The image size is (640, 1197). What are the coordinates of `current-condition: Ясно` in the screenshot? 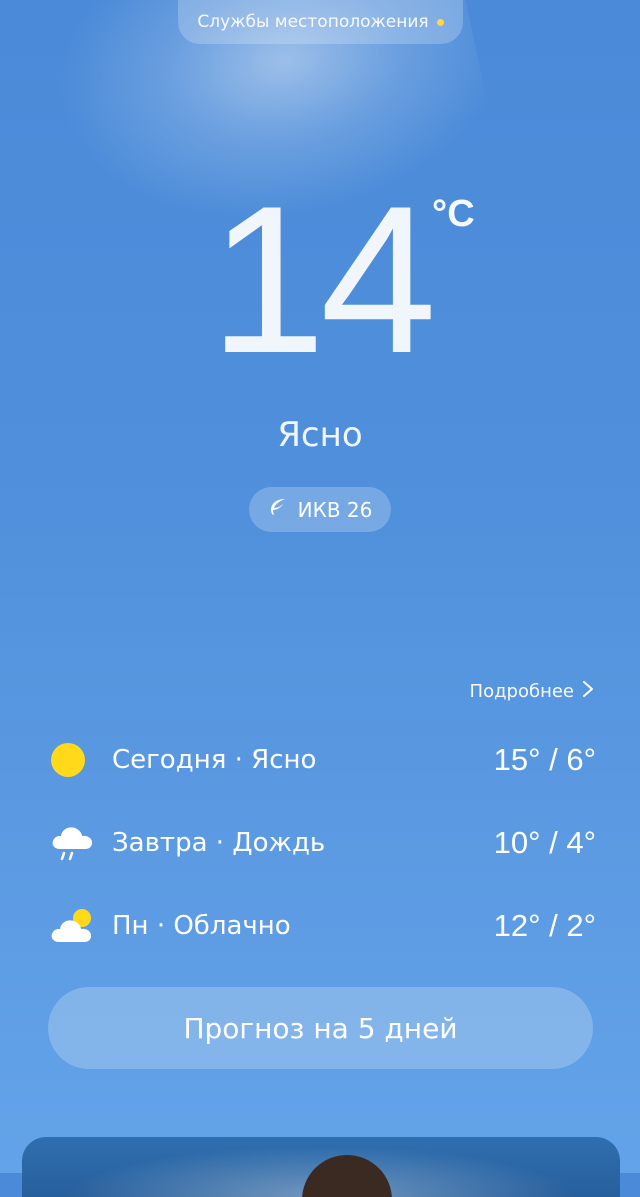 It's located at (320, 435).